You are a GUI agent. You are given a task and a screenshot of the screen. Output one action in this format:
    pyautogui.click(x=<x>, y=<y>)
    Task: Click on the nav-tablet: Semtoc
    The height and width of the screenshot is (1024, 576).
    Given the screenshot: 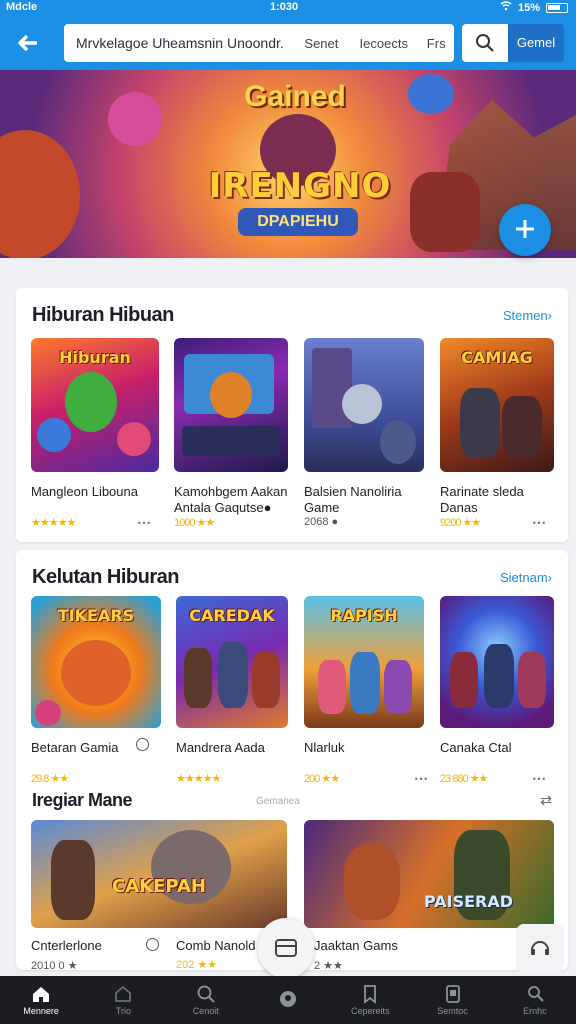 What is the action you would take?
    pyautogui.click(x=452, y=1000)
    